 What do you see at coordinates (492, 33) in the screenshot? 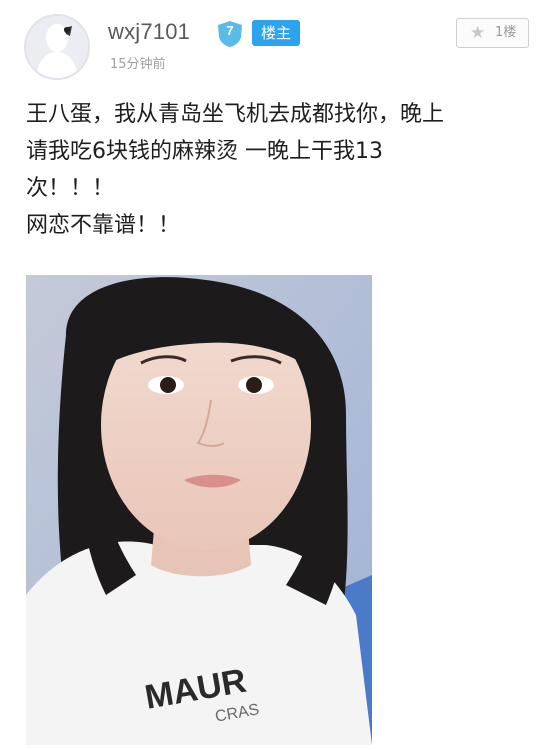
I see `floor-button: ★ 1楼` at bounding box center [492, 33].